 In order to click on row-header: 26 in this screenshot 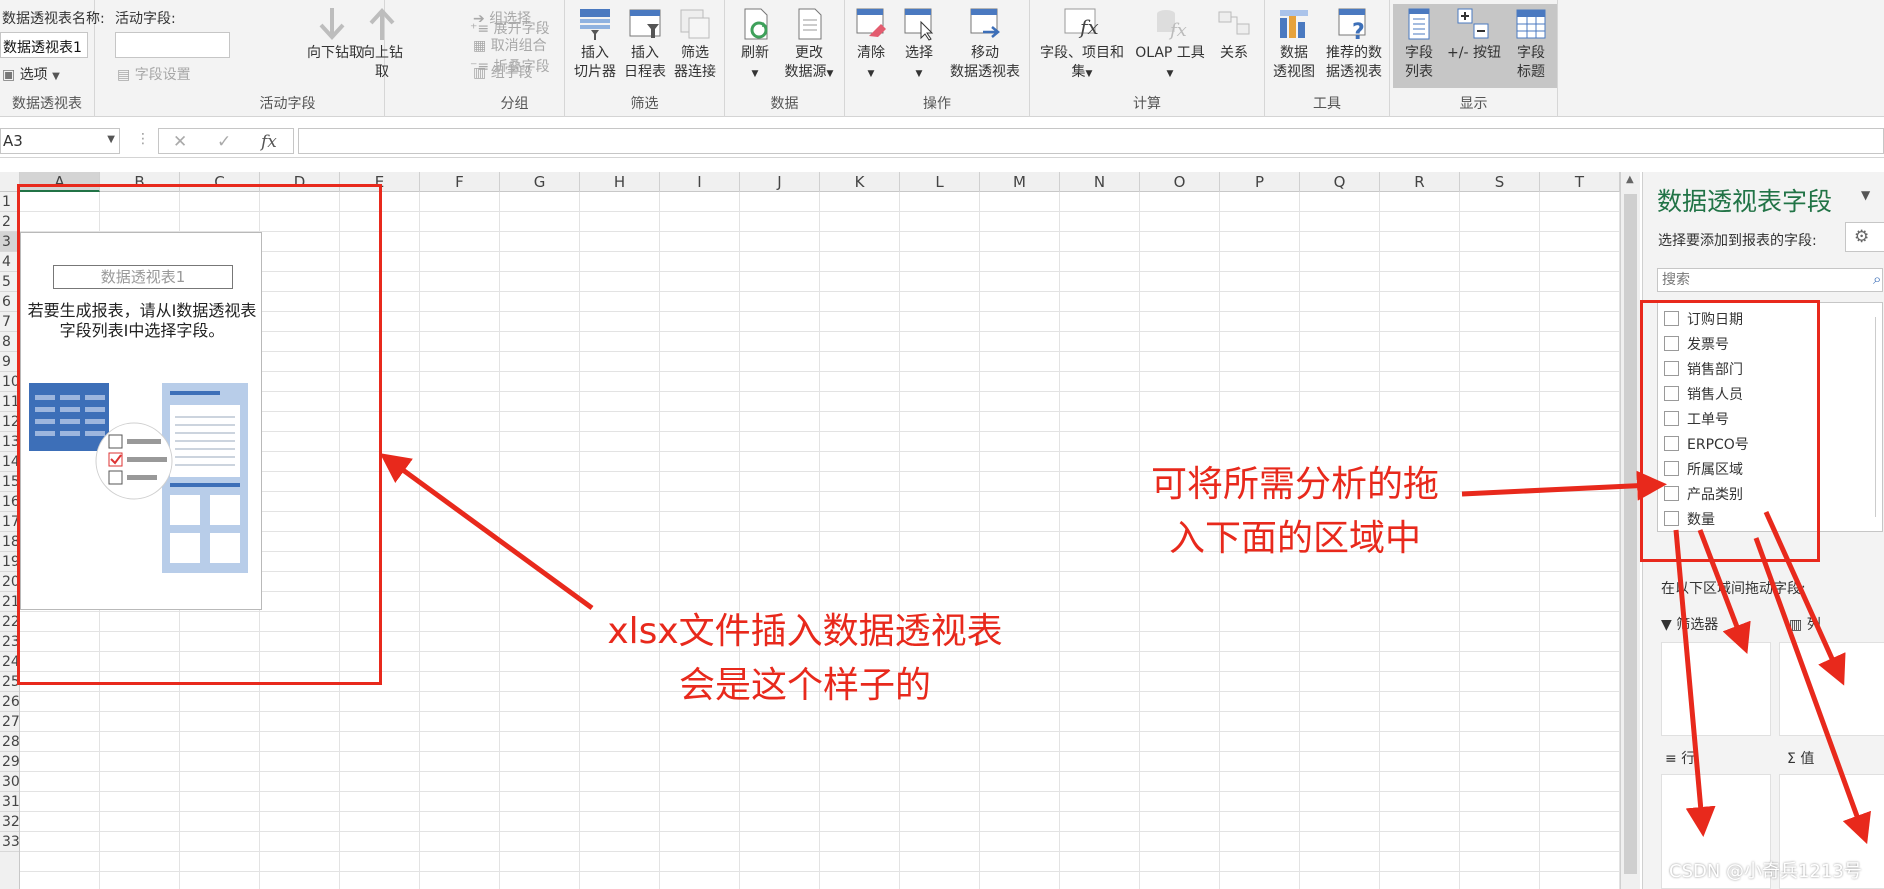, I will do `click(9, 702)`.